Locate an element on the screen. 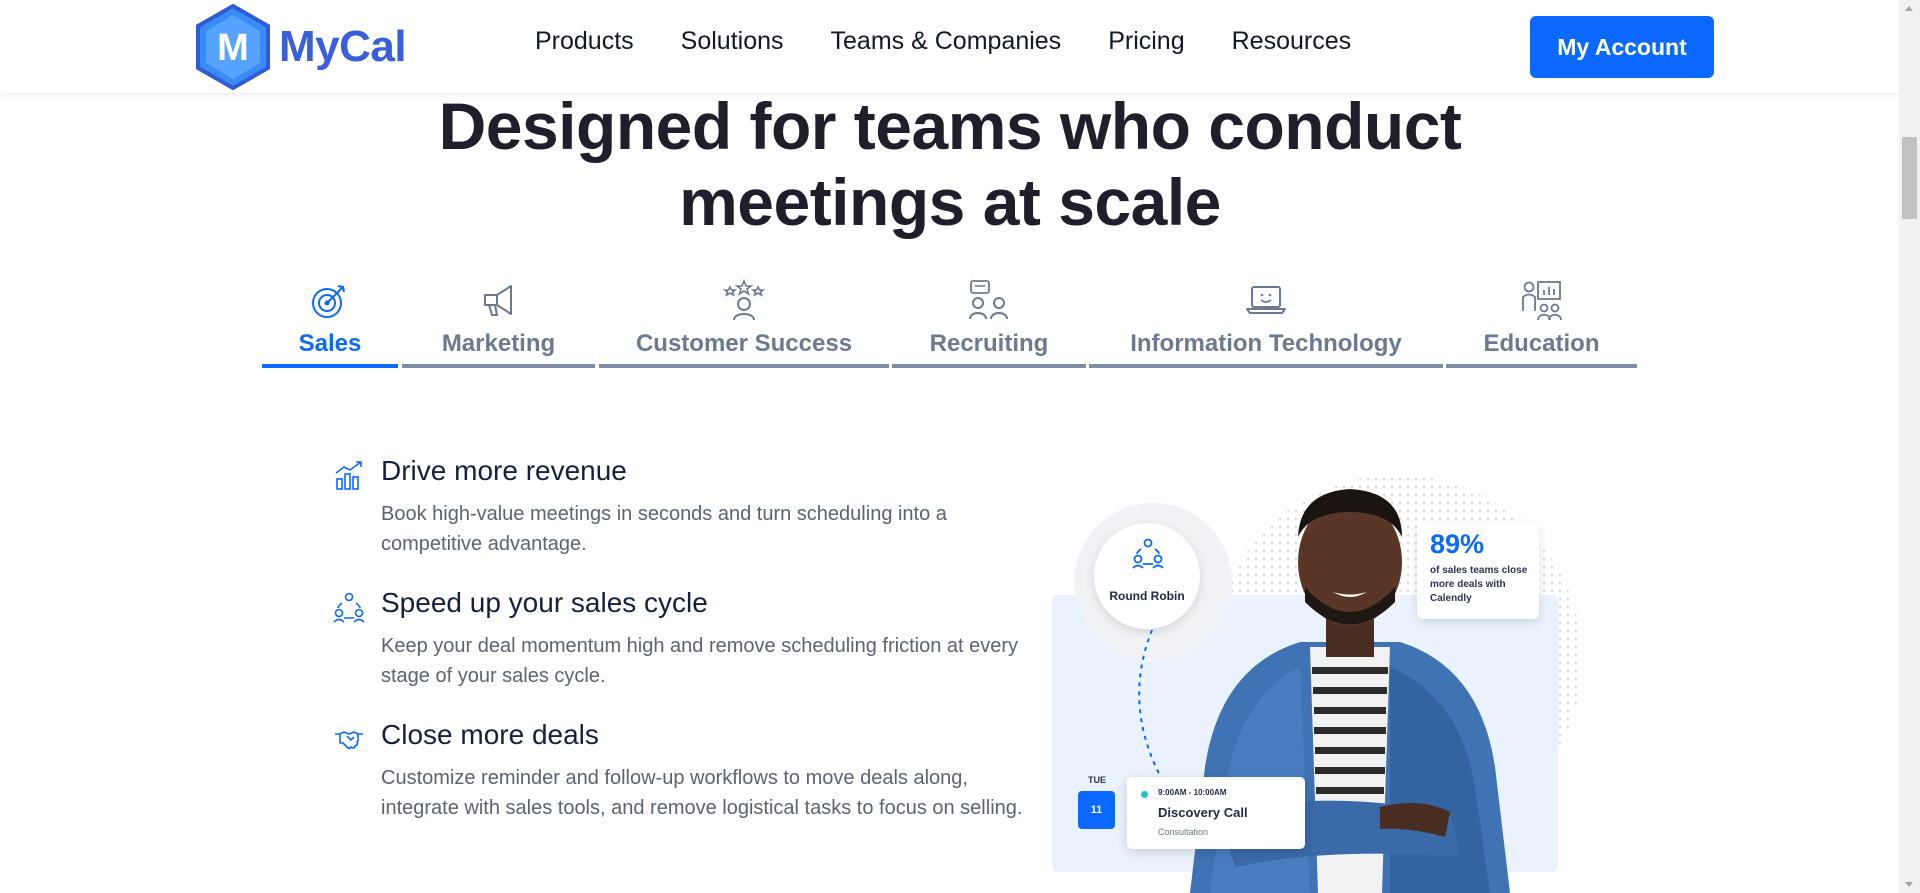 The height and width of the screenshot is (893, 1920). team-cycle-icon is located at coordinates (349, 607).